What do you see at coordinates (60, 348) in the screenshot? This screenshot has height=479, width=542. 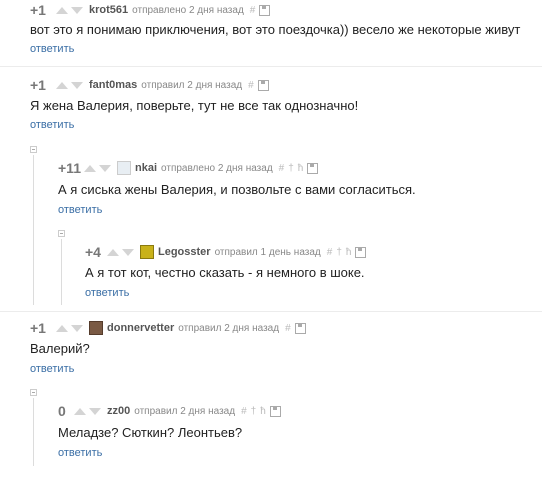 I see `comment-text: Валерий?` at bounding box center [60, 348].